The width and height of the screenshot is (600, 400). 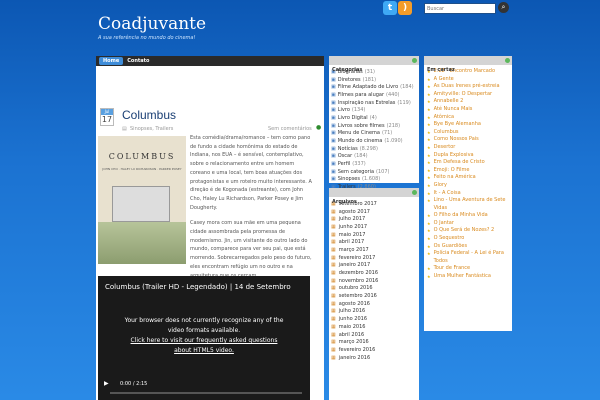 I want to click on archive-item: ▦ fevereiro 2017, so click(x=375, y=258).